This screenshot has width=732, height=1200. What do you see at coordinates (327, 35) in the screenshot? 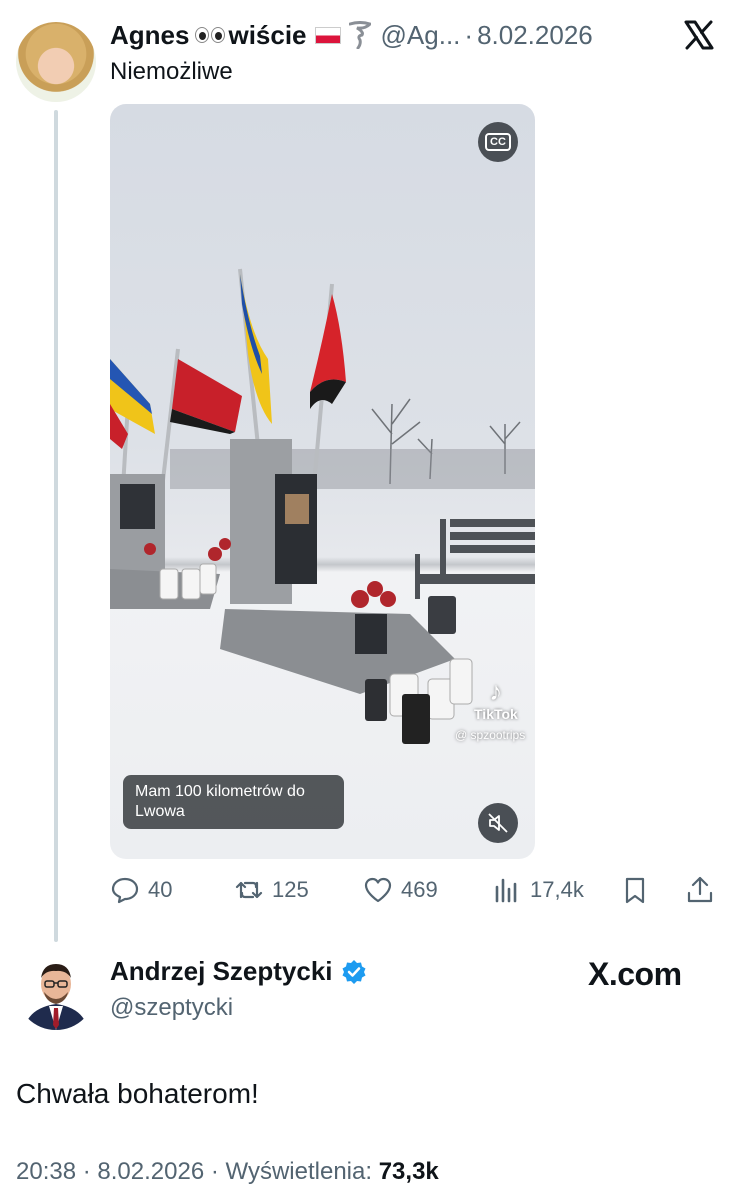
I see `polish-flag-icon` at bounding box center [327, 35].